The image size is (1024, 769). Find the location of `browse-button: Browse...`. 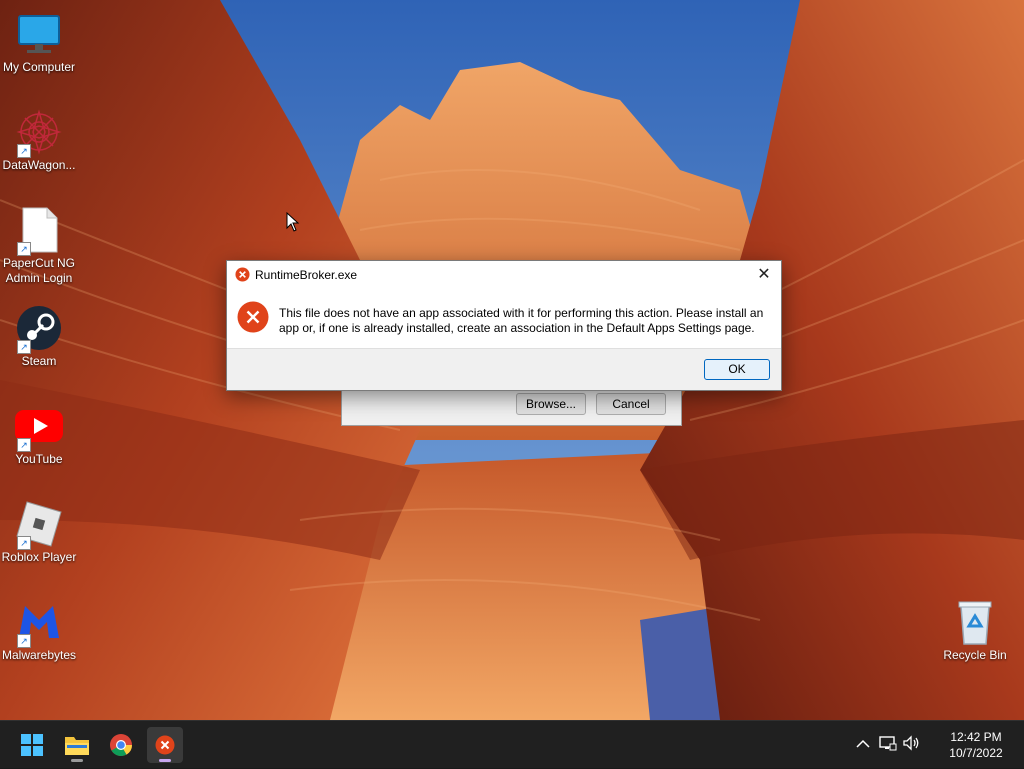

browse-button: Browse... is located at coordinates (551, 404).